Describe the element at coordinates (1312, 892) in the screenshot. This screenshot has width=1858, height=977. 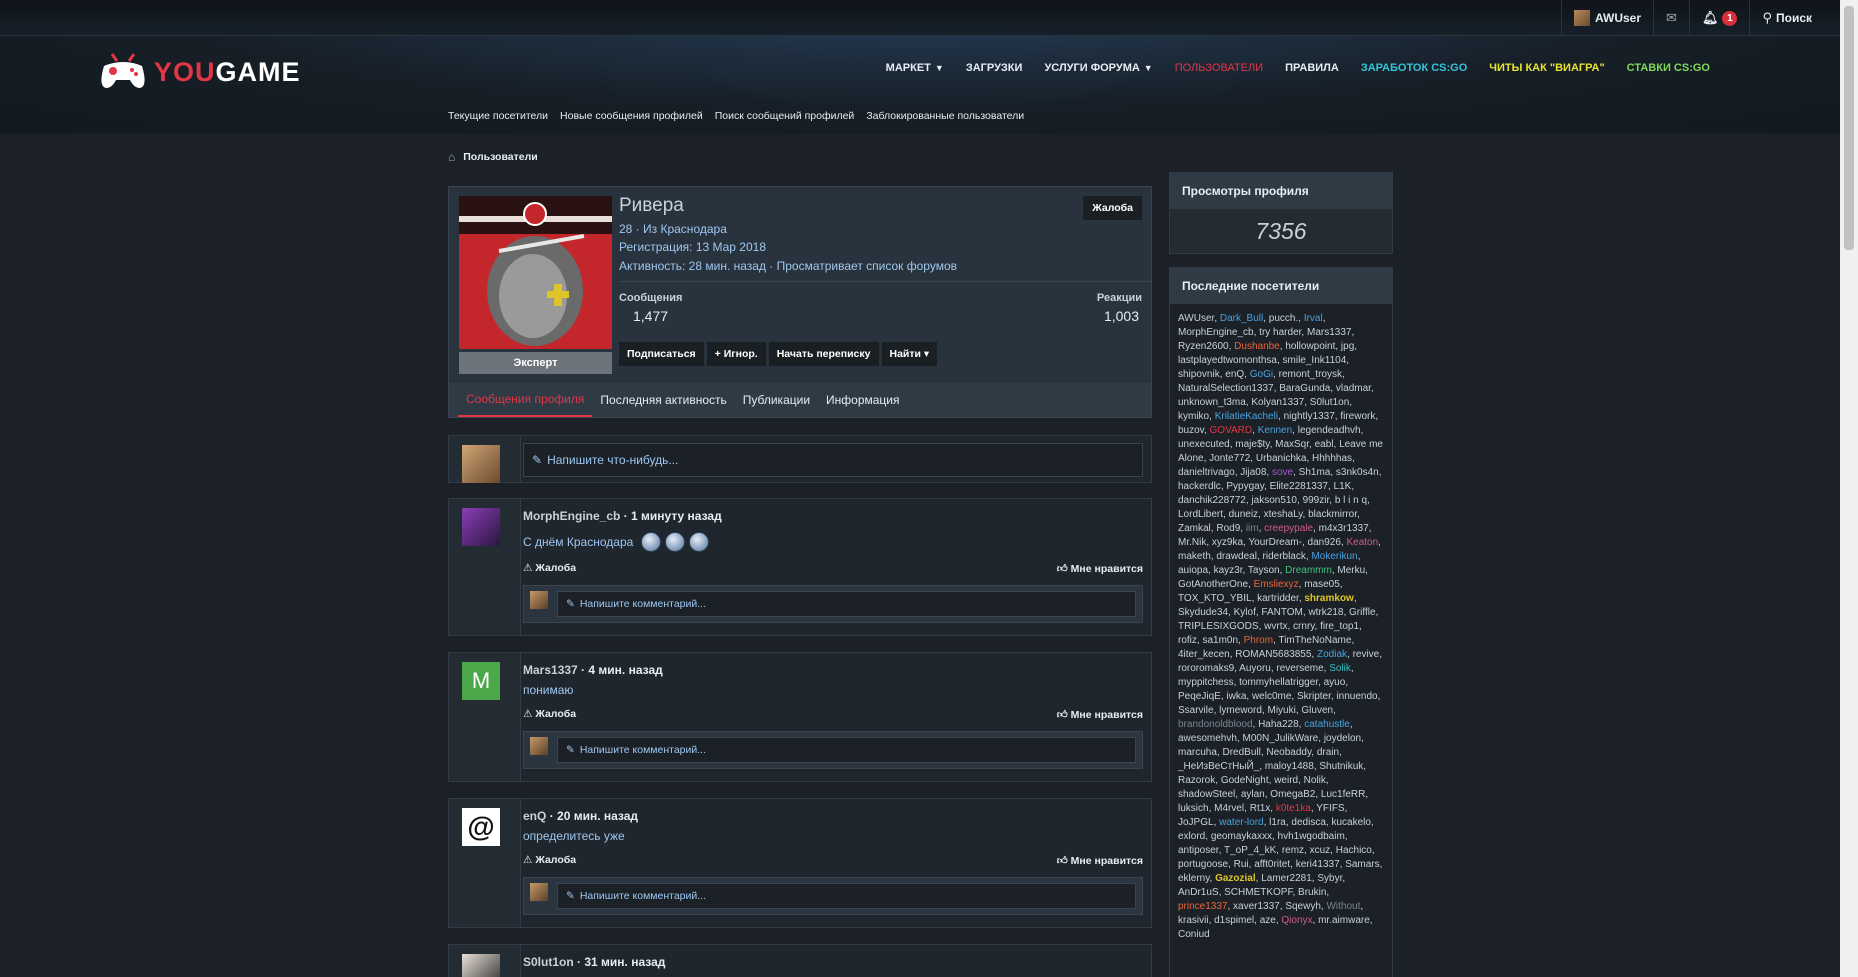
I see `visitor-link: Brukin` at that location.